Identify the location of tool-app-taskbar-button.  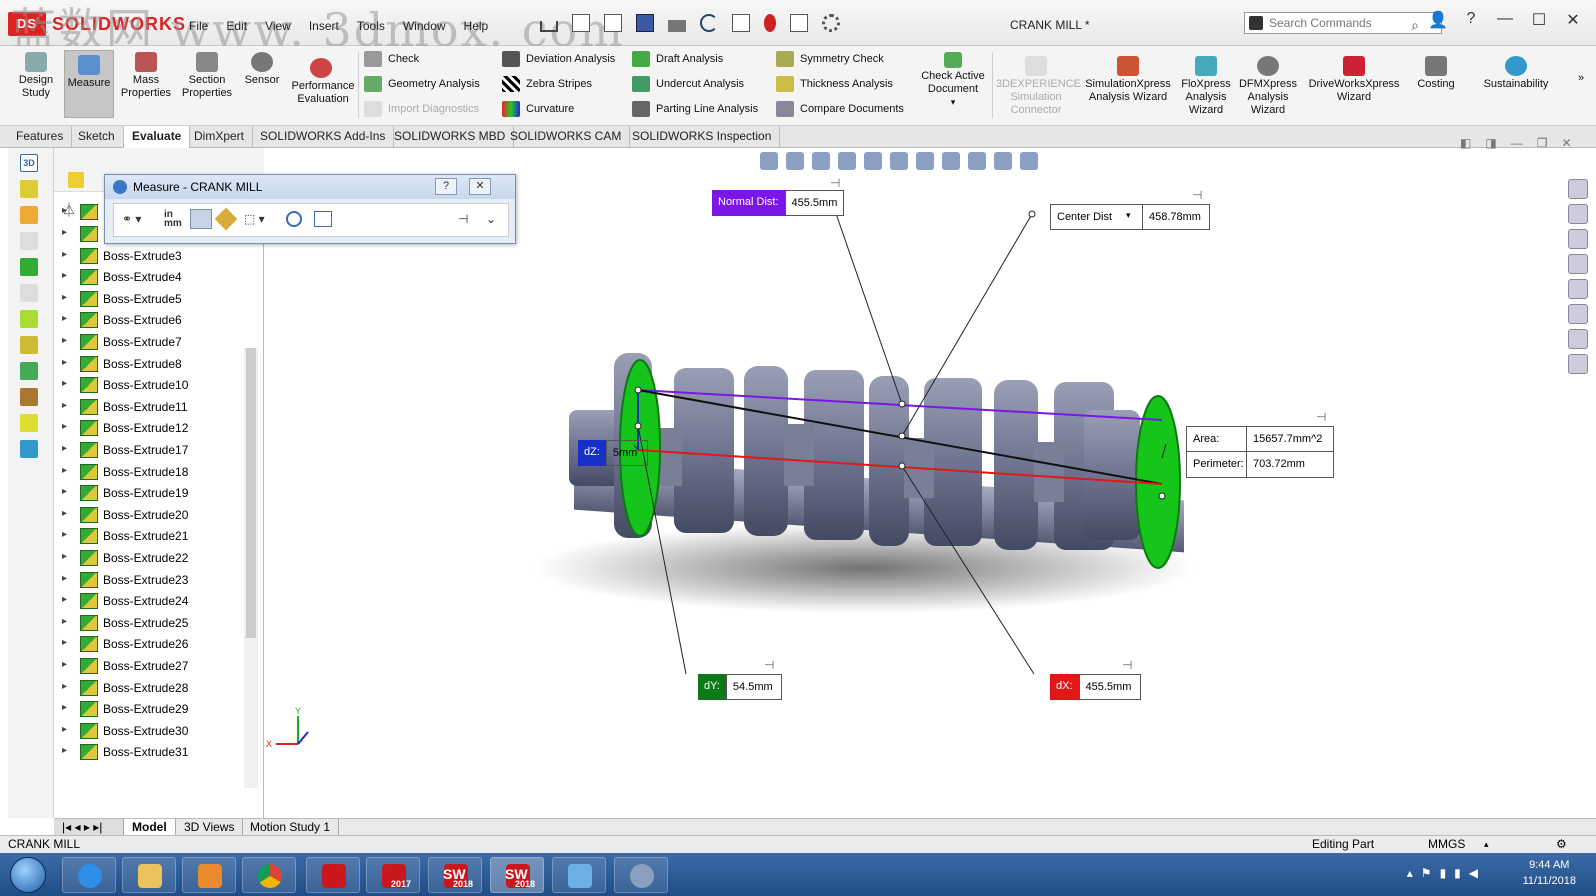
(641, 875).